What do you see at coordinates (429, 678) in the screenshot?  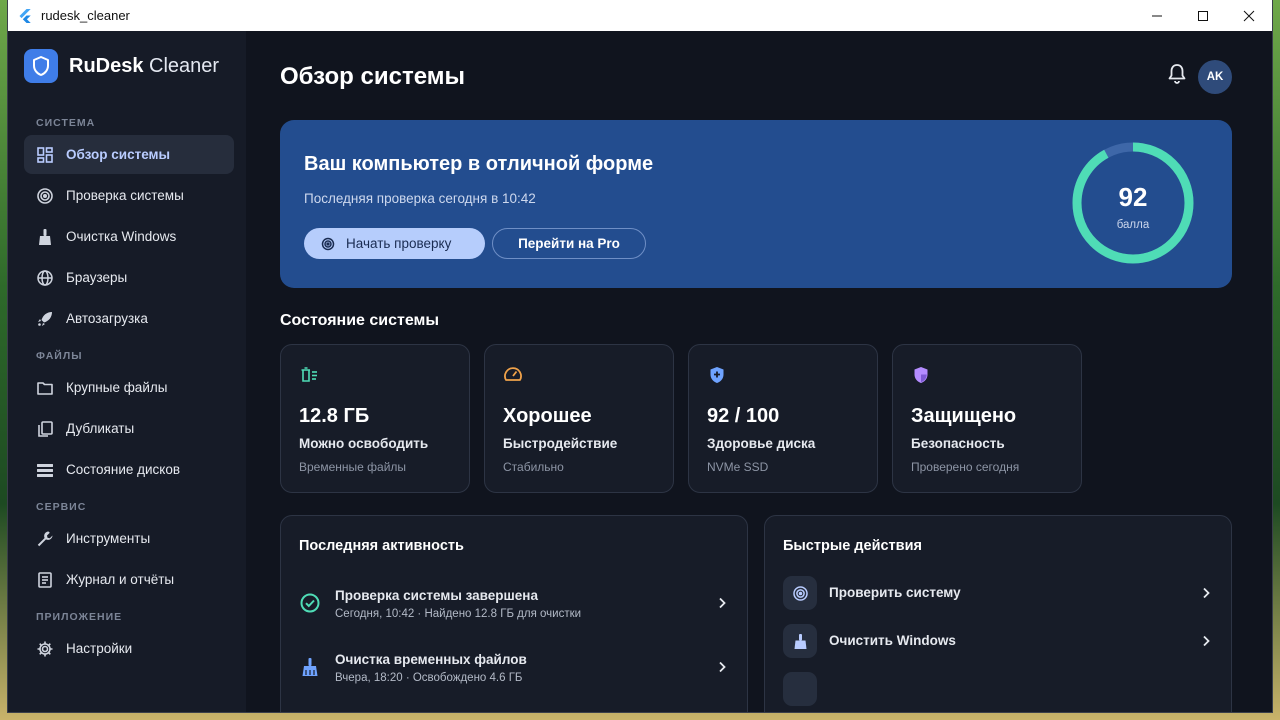 I see `activity-sub: Вчера, 18:20 · Освобождено 4.6 ГБ` at bounding box center [429, 678].